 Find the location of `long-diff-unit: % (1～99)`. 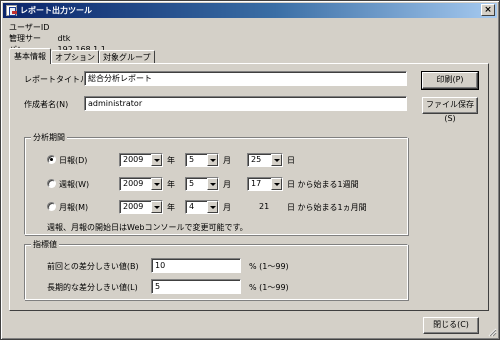

long-diff-unit: % (1～99) is located at coordinates (269, 287).